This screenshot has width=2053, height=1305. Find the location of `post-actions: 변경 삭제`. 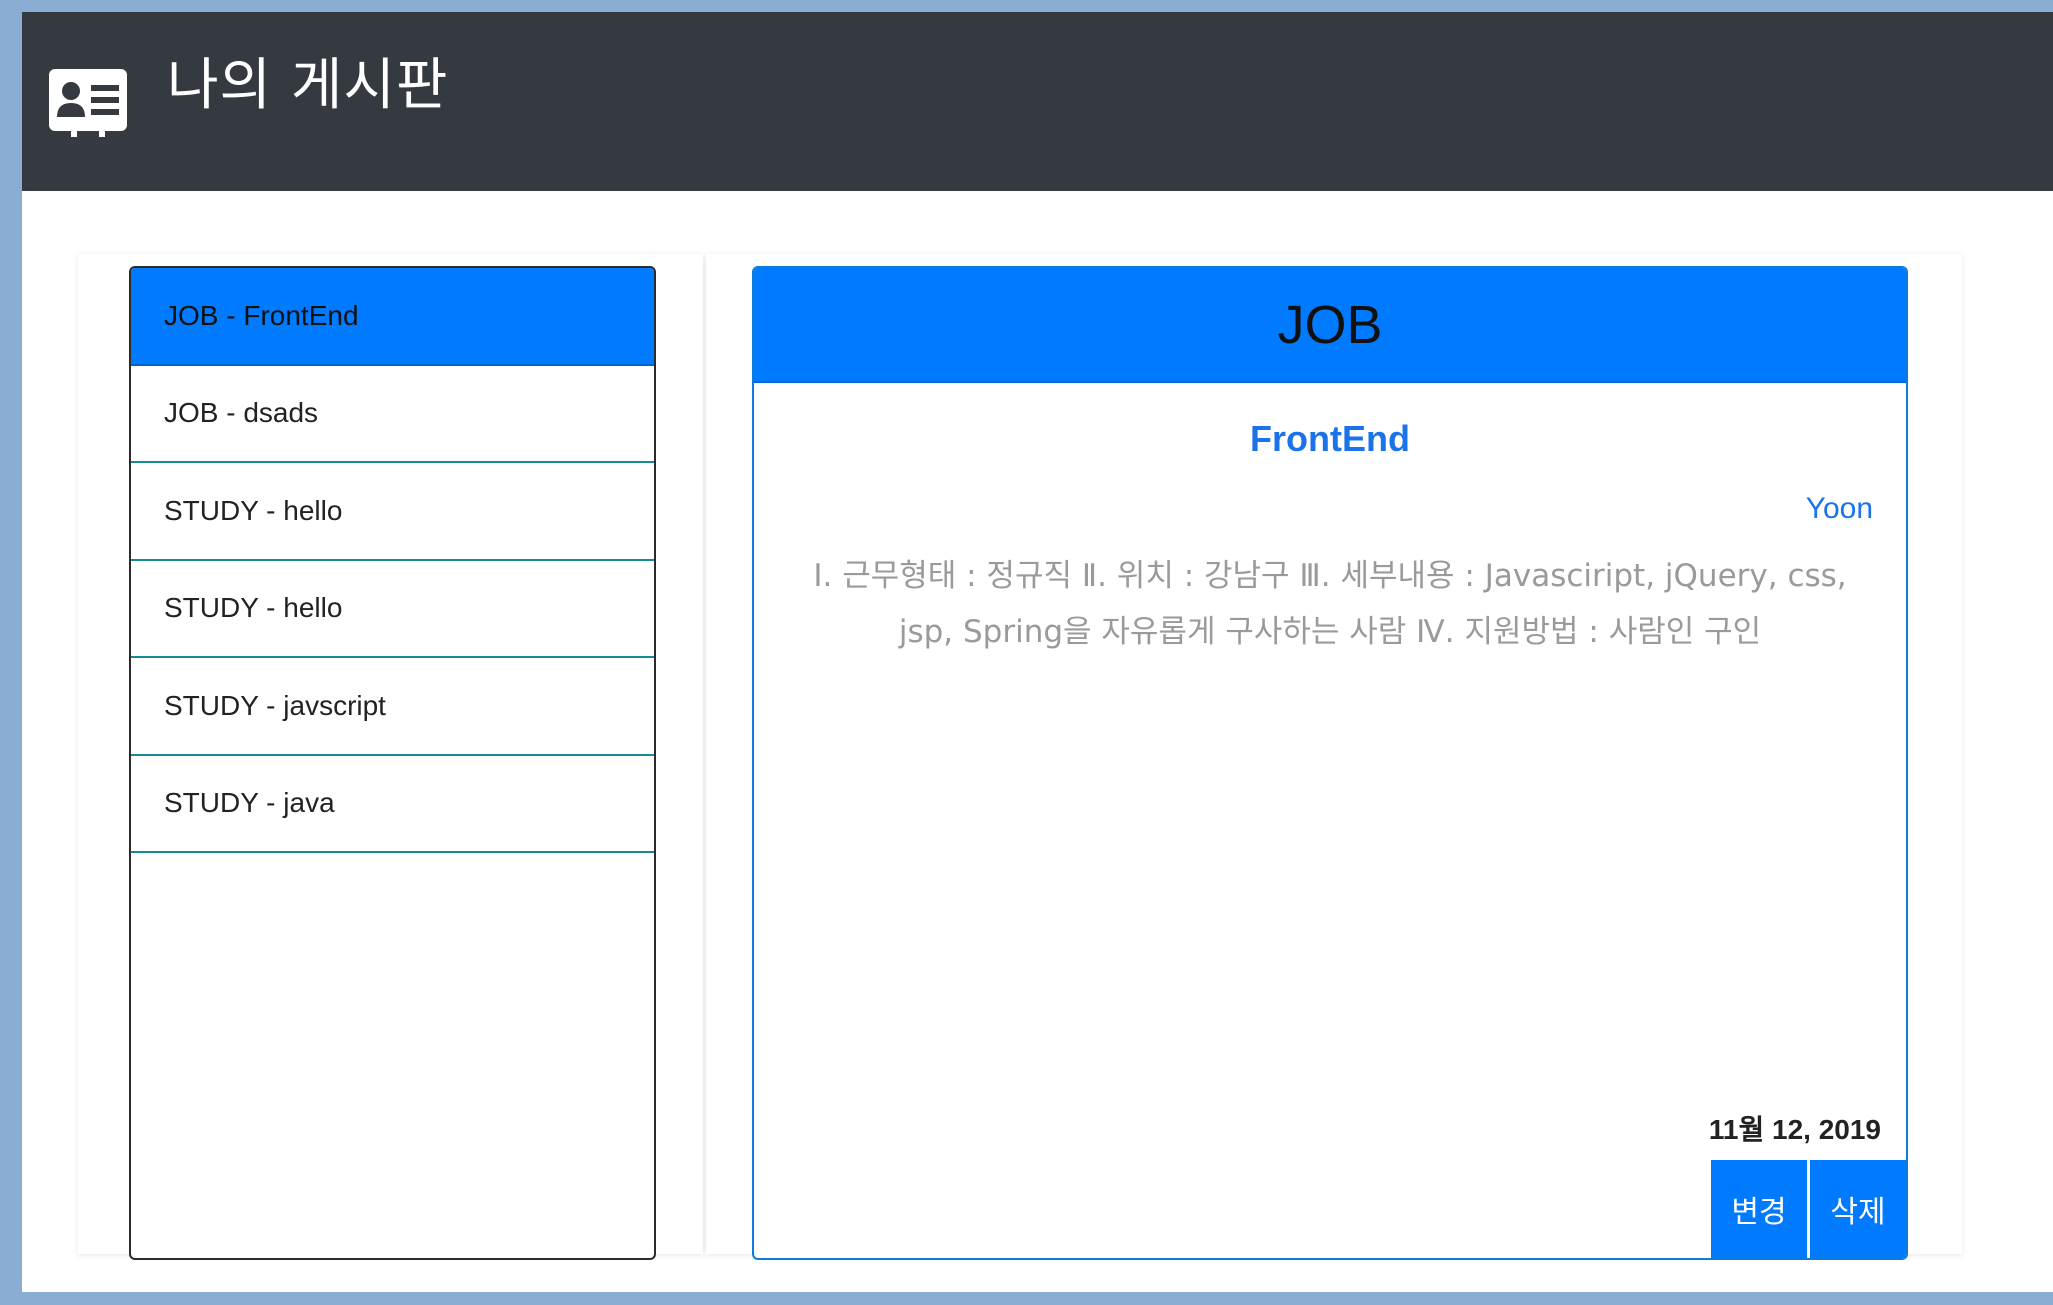

post-actions: 변경 삭제 is located at coordinates (1808, 1209).